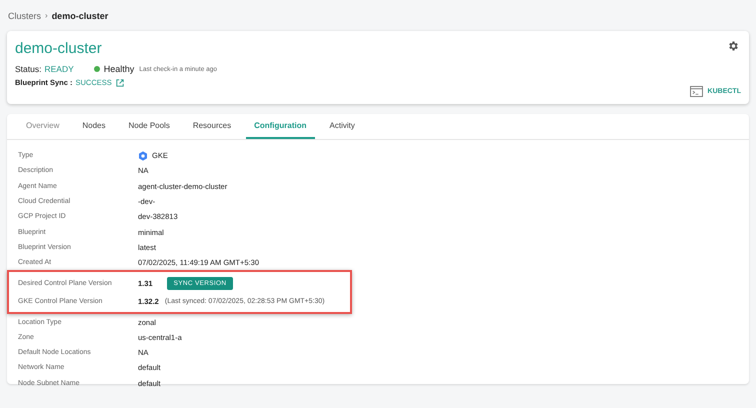 The height and width of the screenshot is (408, 756). Describe the element at coordinates (342, 126) in the screenshot. I see `tab: Activity` at that location.